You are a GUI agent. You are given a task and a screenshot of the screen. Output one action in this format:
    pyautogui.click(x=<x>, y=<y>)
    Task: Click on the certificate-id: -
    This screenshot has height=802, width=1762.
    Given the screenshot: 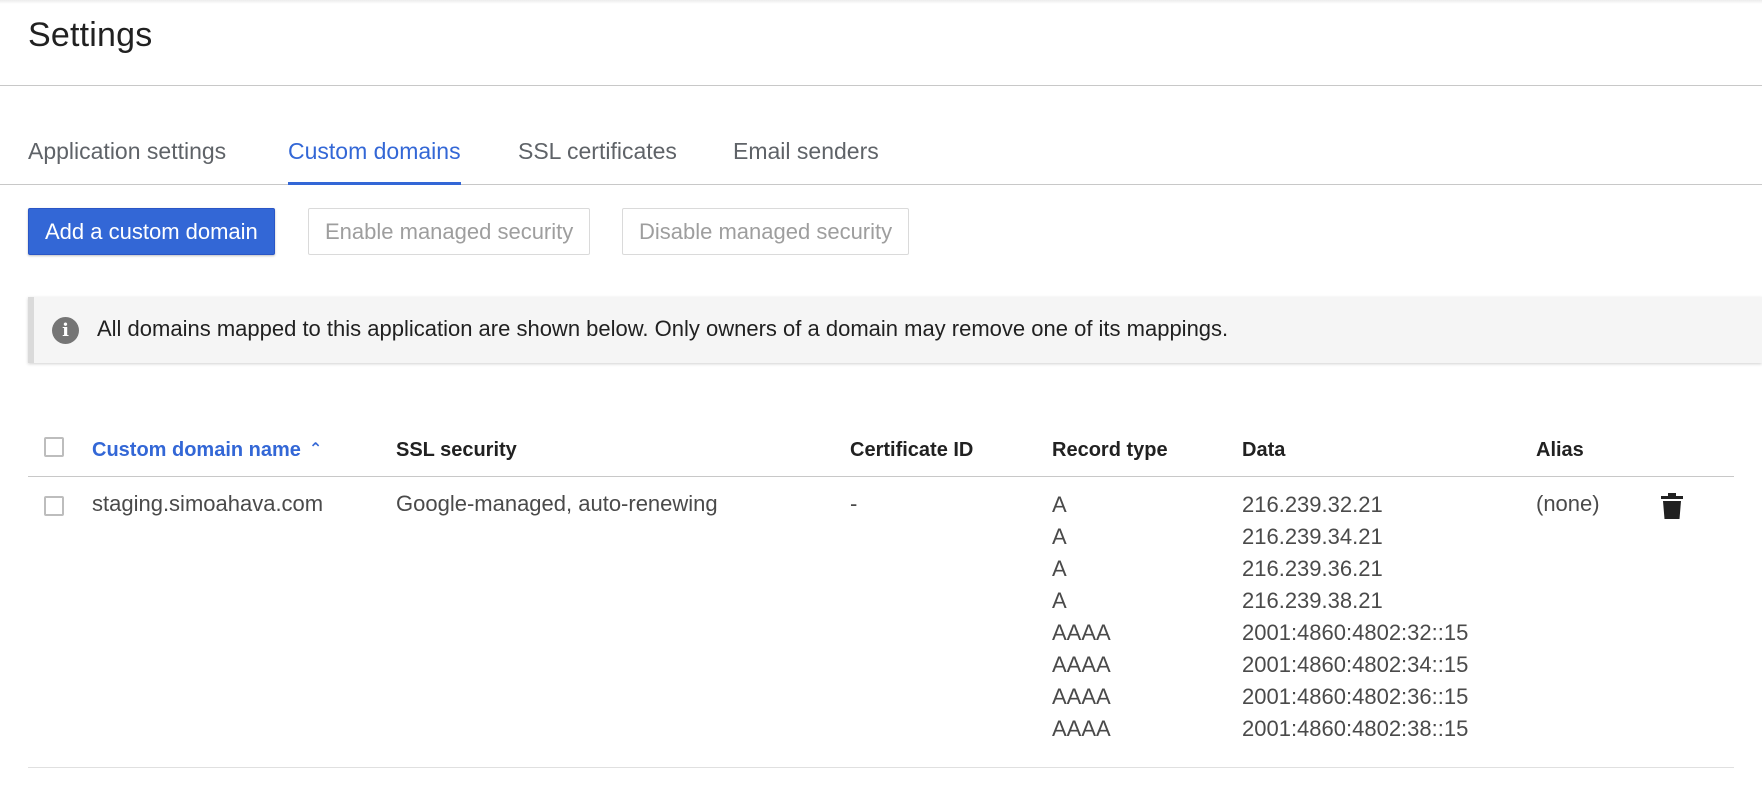 What is the action you would take?
    pyautogui.click(x=854, y=503)
    